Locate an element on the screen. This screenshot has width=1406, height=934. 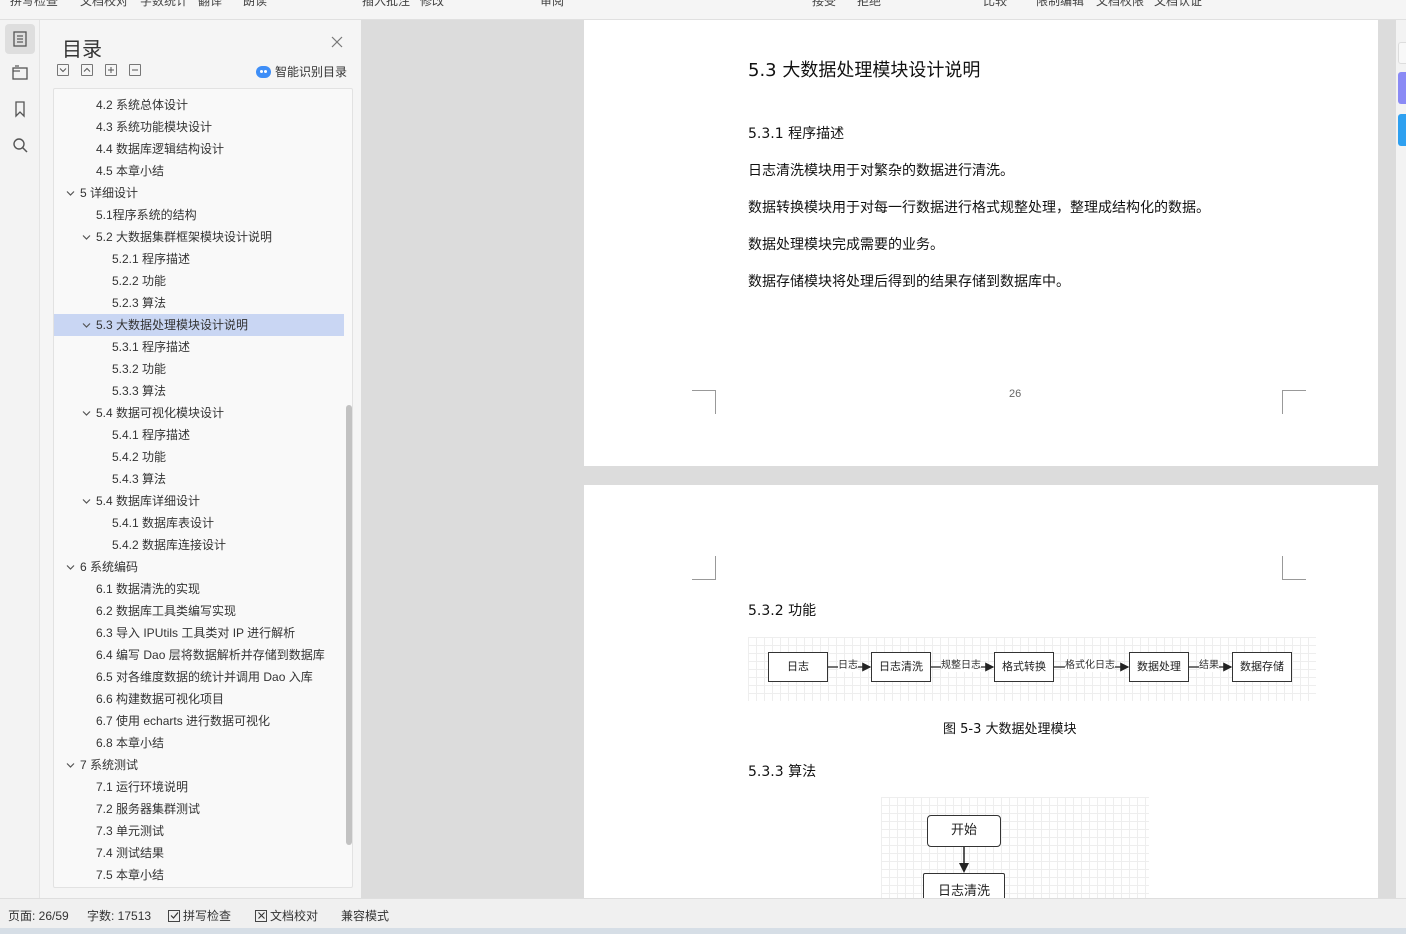
toc-item: 6.6 构建数据可视化项目 is located at coordinates (199, 699).